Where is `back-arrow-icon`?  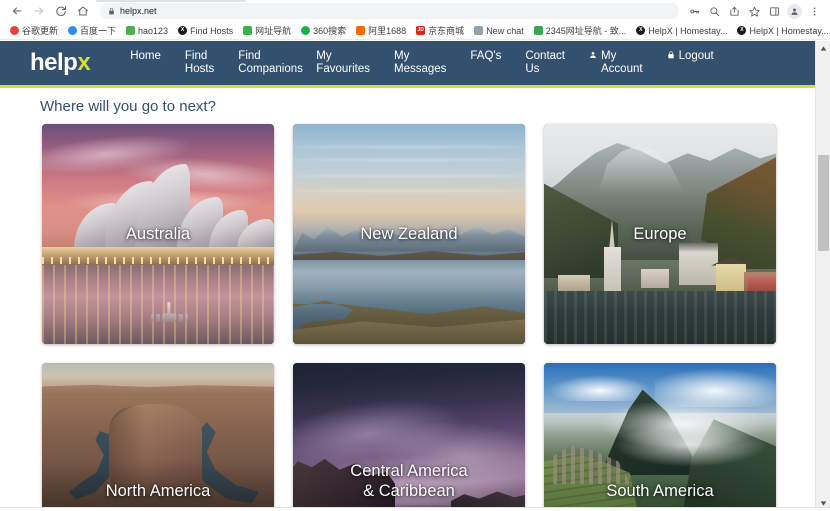 back-arrow-icon is located at coordinates (17, 11).